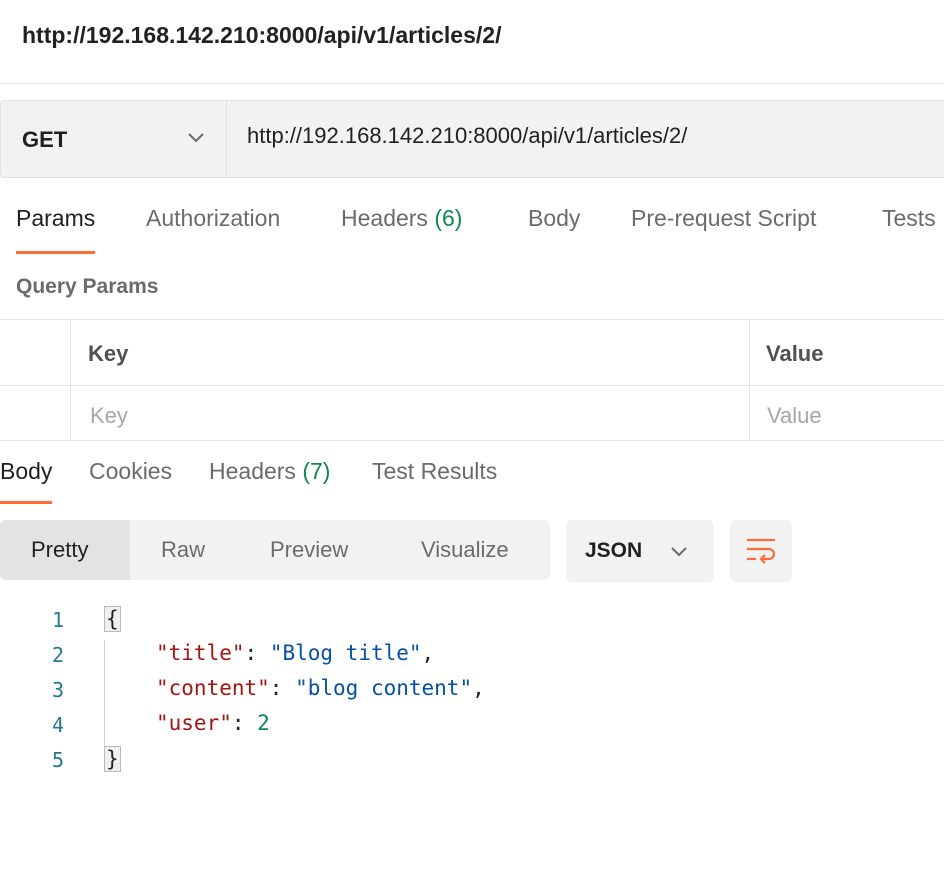  Describe the element at coordinates (309, 549) in the screenshot. I see `button-label: Preview` at that location.